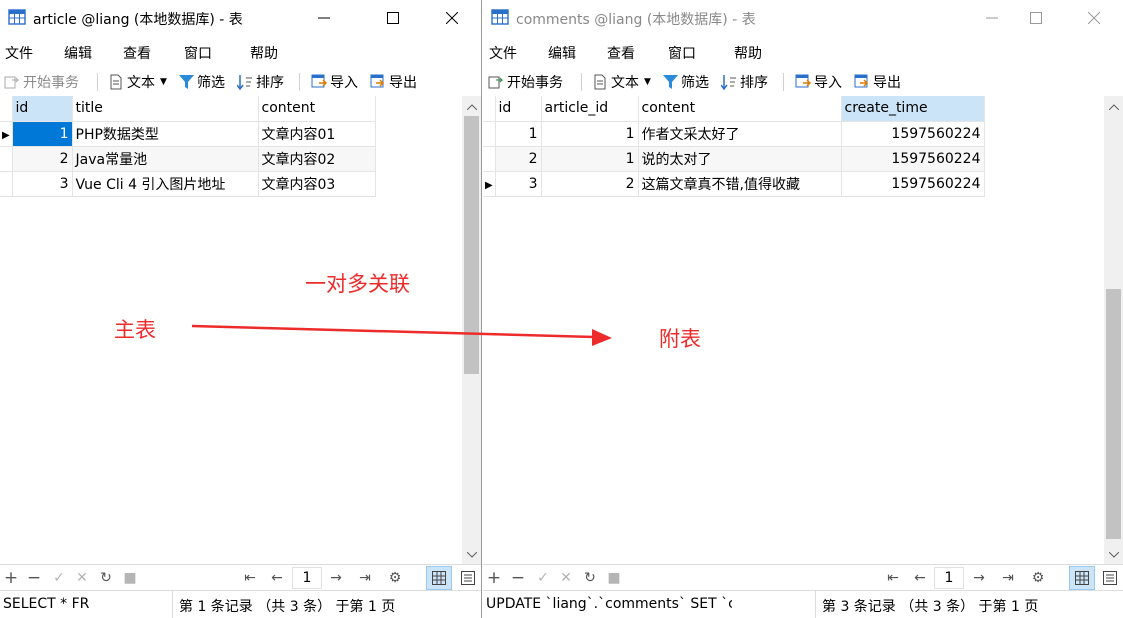 Image resolution: width=1123 pixels, height=618 pixels. Describe the element at coordinates (740, 184) in the screenshot. I see `cell-content: 这篇文章真不错,值得收藏` at that location.